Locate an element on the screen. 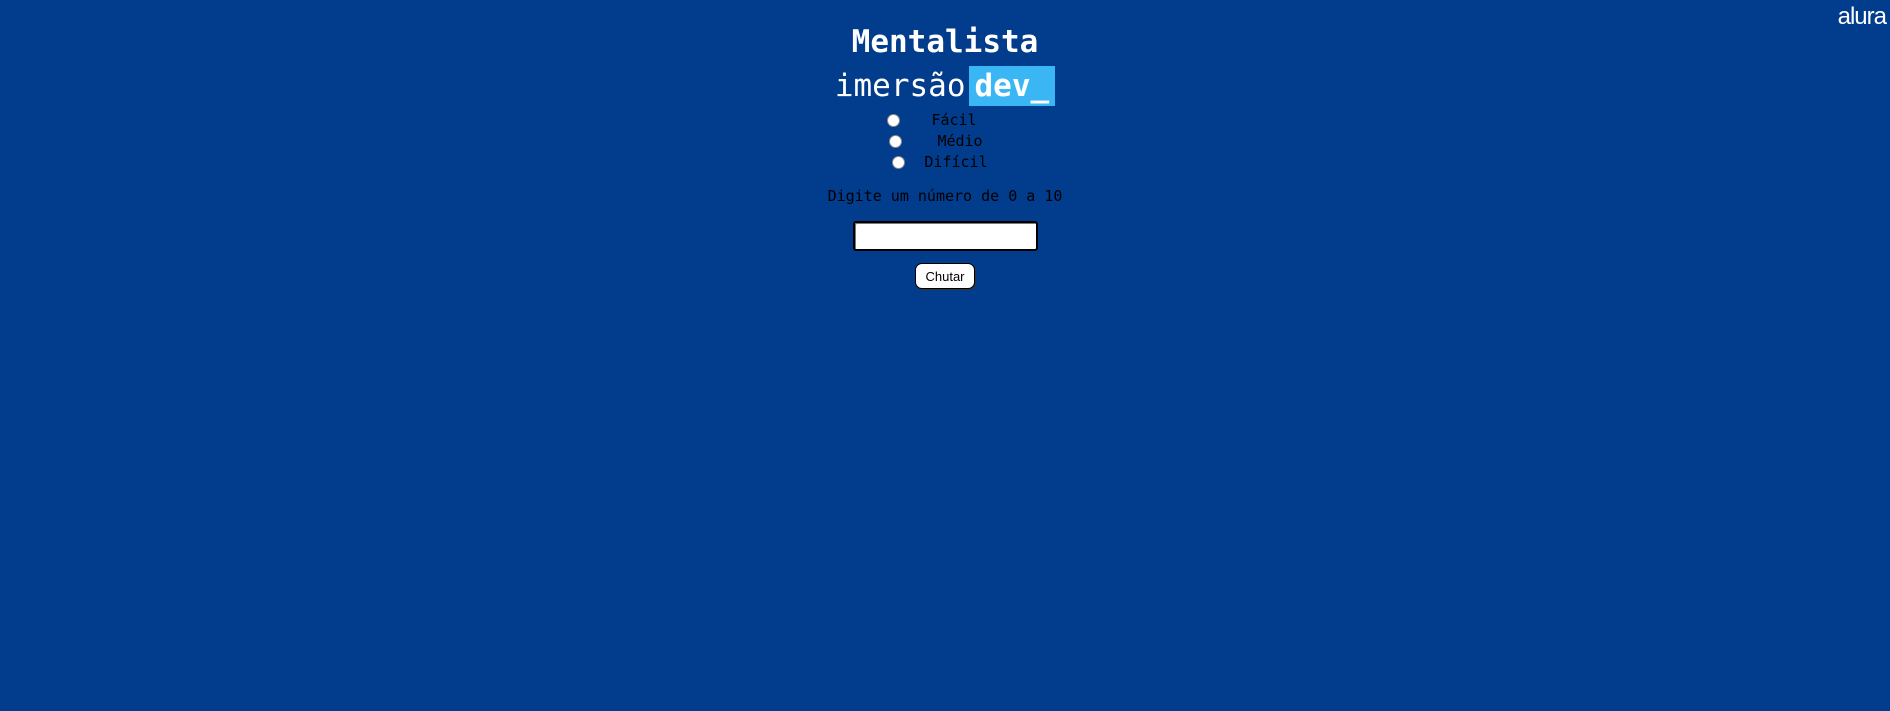  level-option-medio: Médio is located at coordinates (940, 141).